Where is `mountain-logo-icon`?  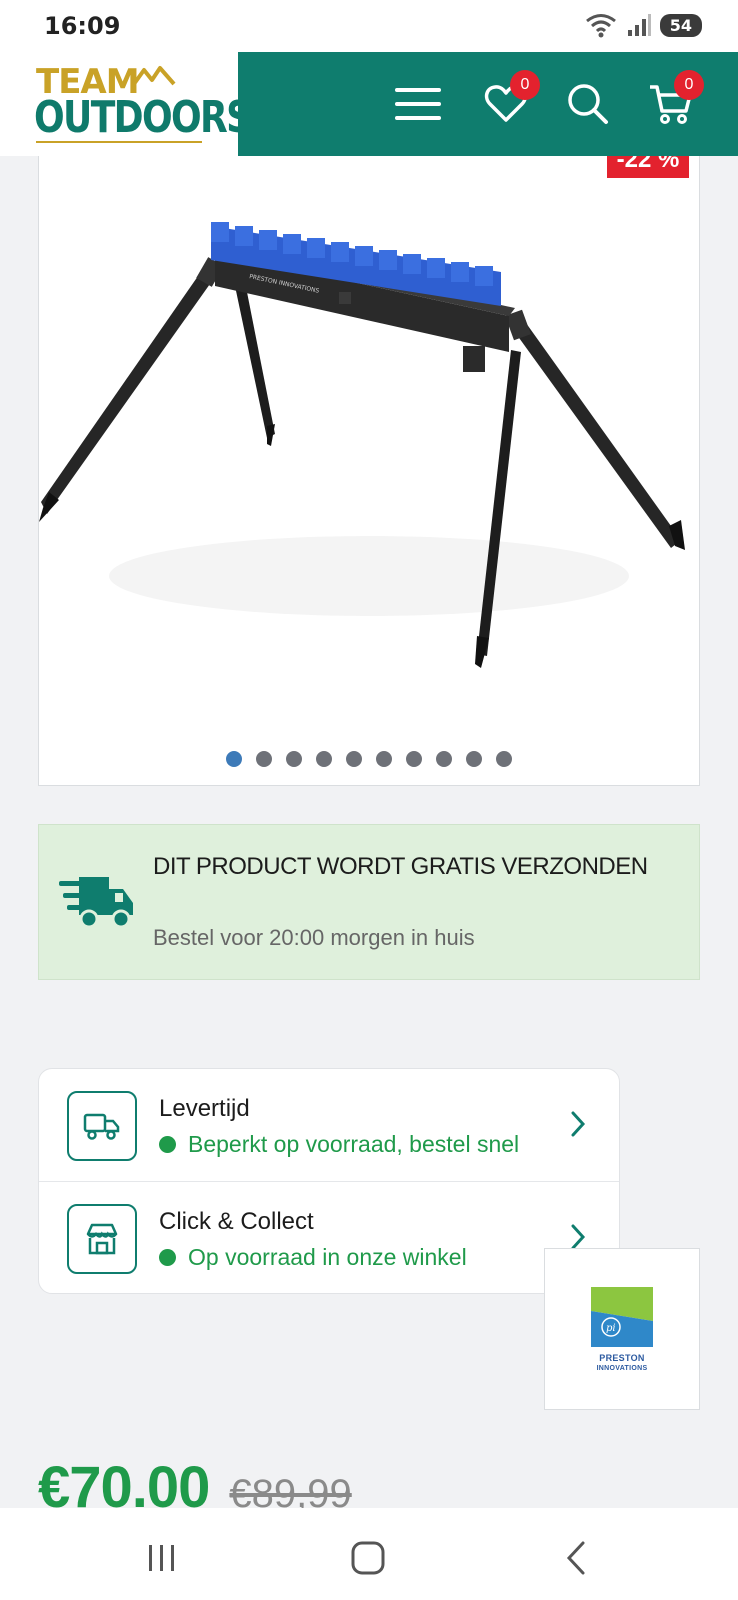 mountain-logo-icon is located at coordinates (154, 76).